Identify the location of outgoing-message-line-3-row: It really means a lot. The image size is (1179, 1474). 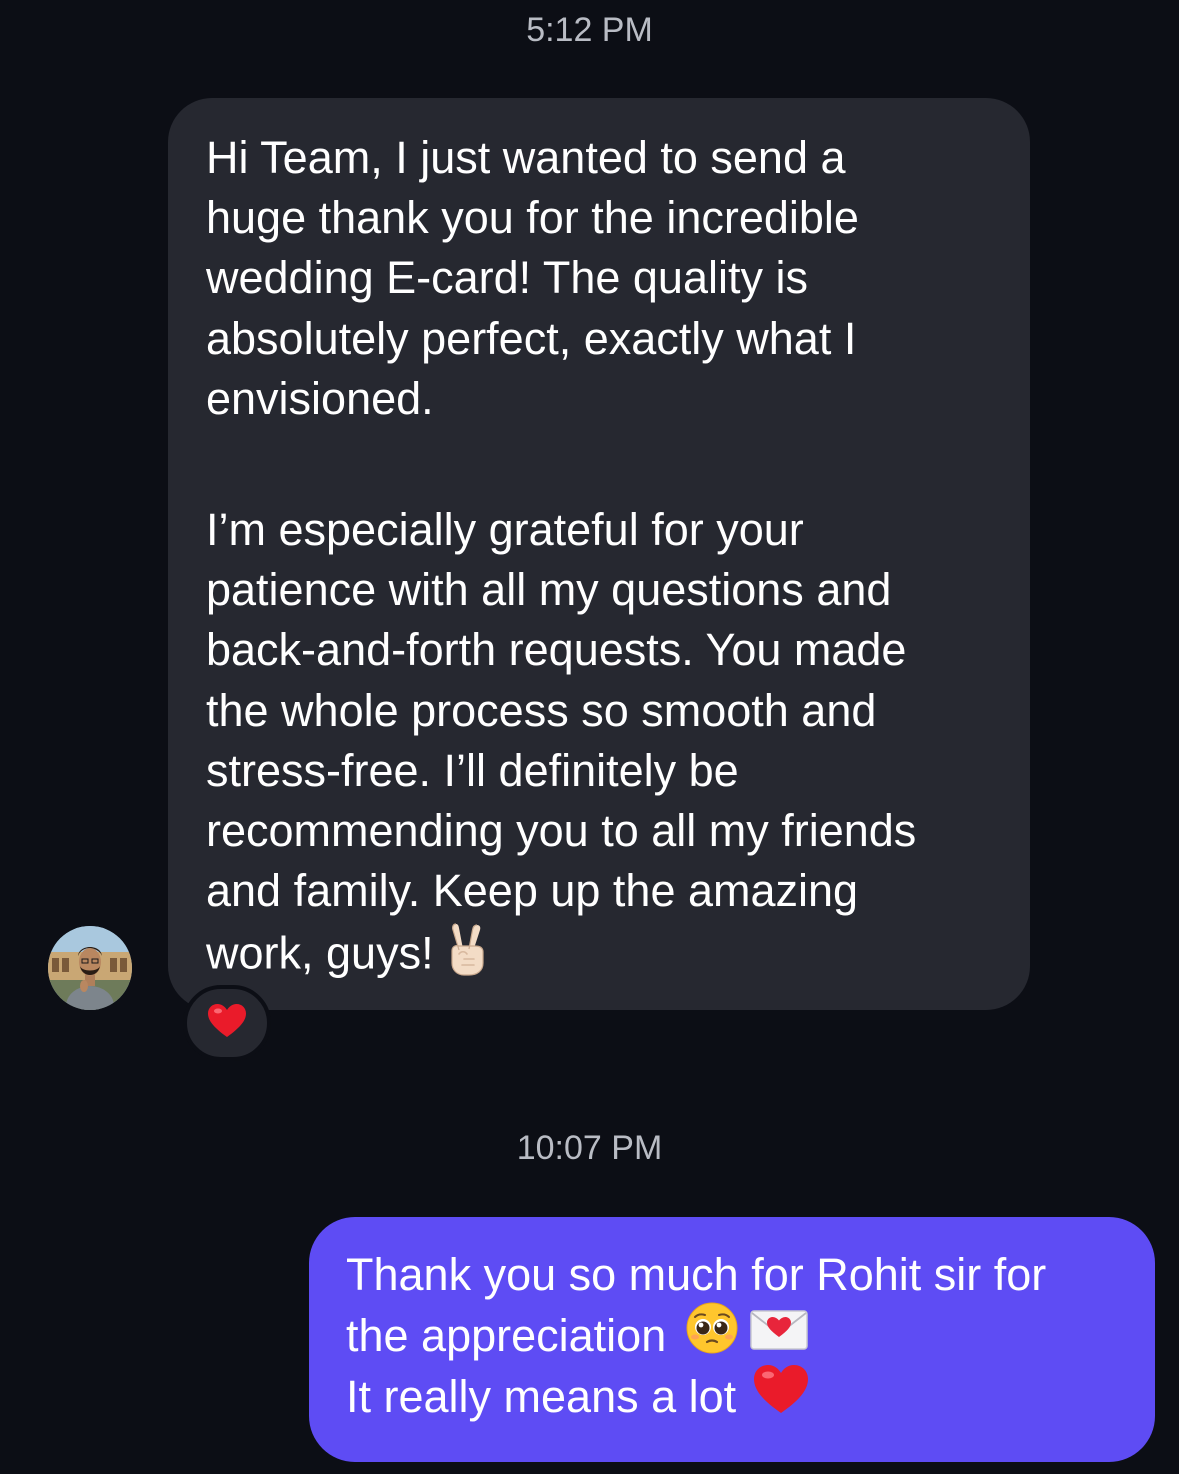
(735, 1396).